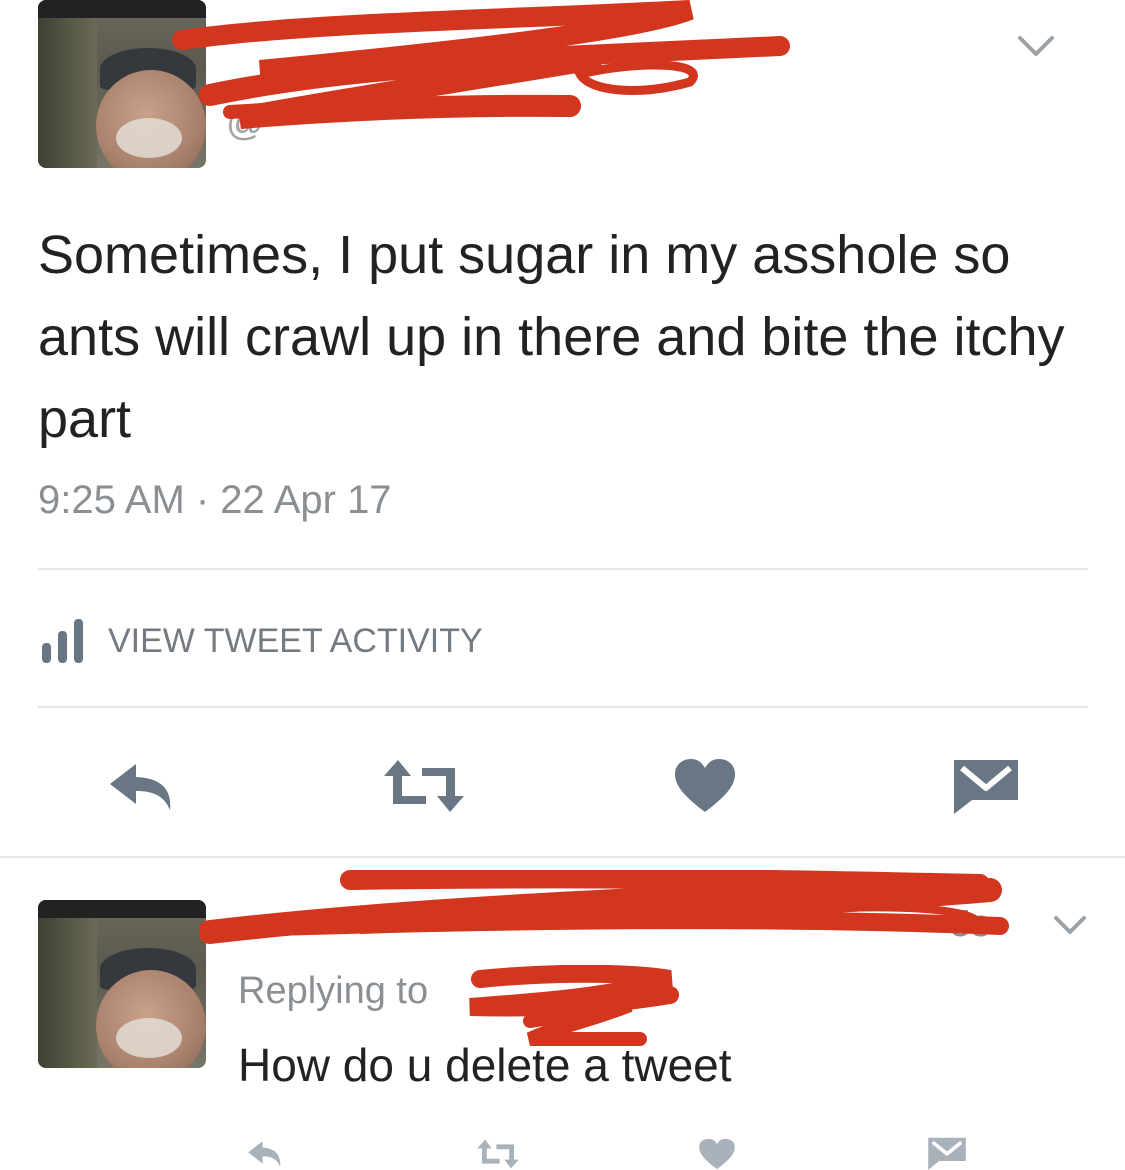 This screenshot has height=1170, width=1125. Describe the element at coordinates (574, 1005) in the screenshot. I see `handle-redaction` at that location.